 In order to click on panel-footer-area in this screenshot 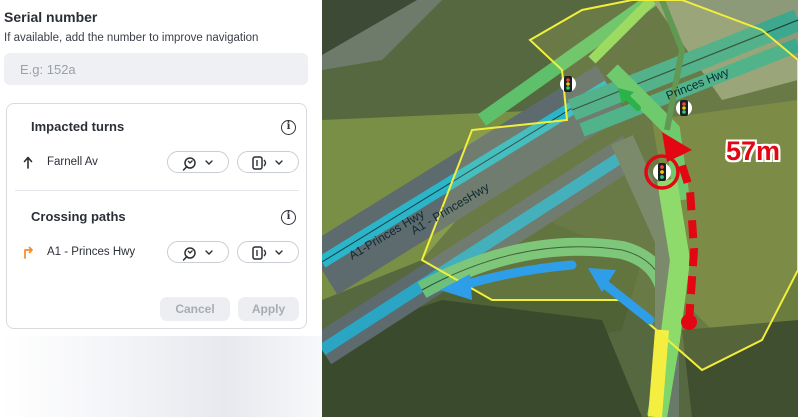, I will do `click(161, 376)`.